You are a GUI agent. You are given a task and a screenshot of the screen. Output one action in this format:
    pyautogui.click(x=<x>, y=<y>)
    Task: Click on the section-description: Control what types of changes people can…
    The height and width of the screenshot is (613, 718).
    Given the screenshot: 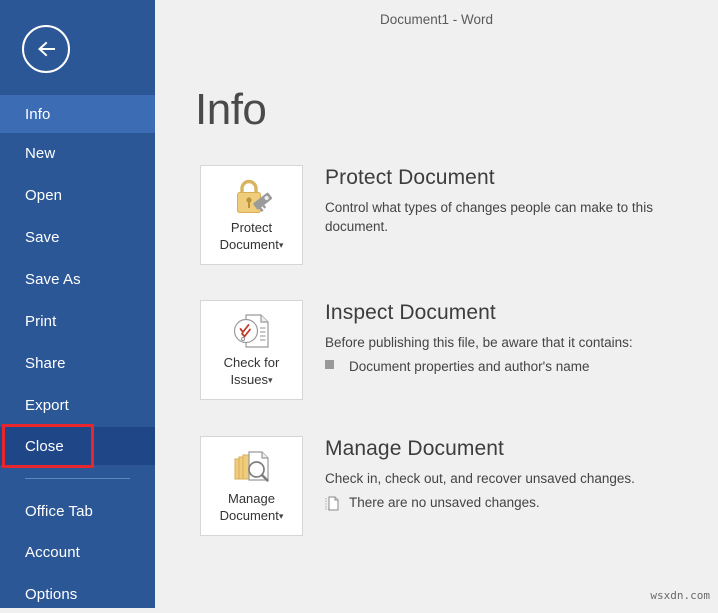 What is the action you would take?
    pyautogui.click(x=489, y=217)
    